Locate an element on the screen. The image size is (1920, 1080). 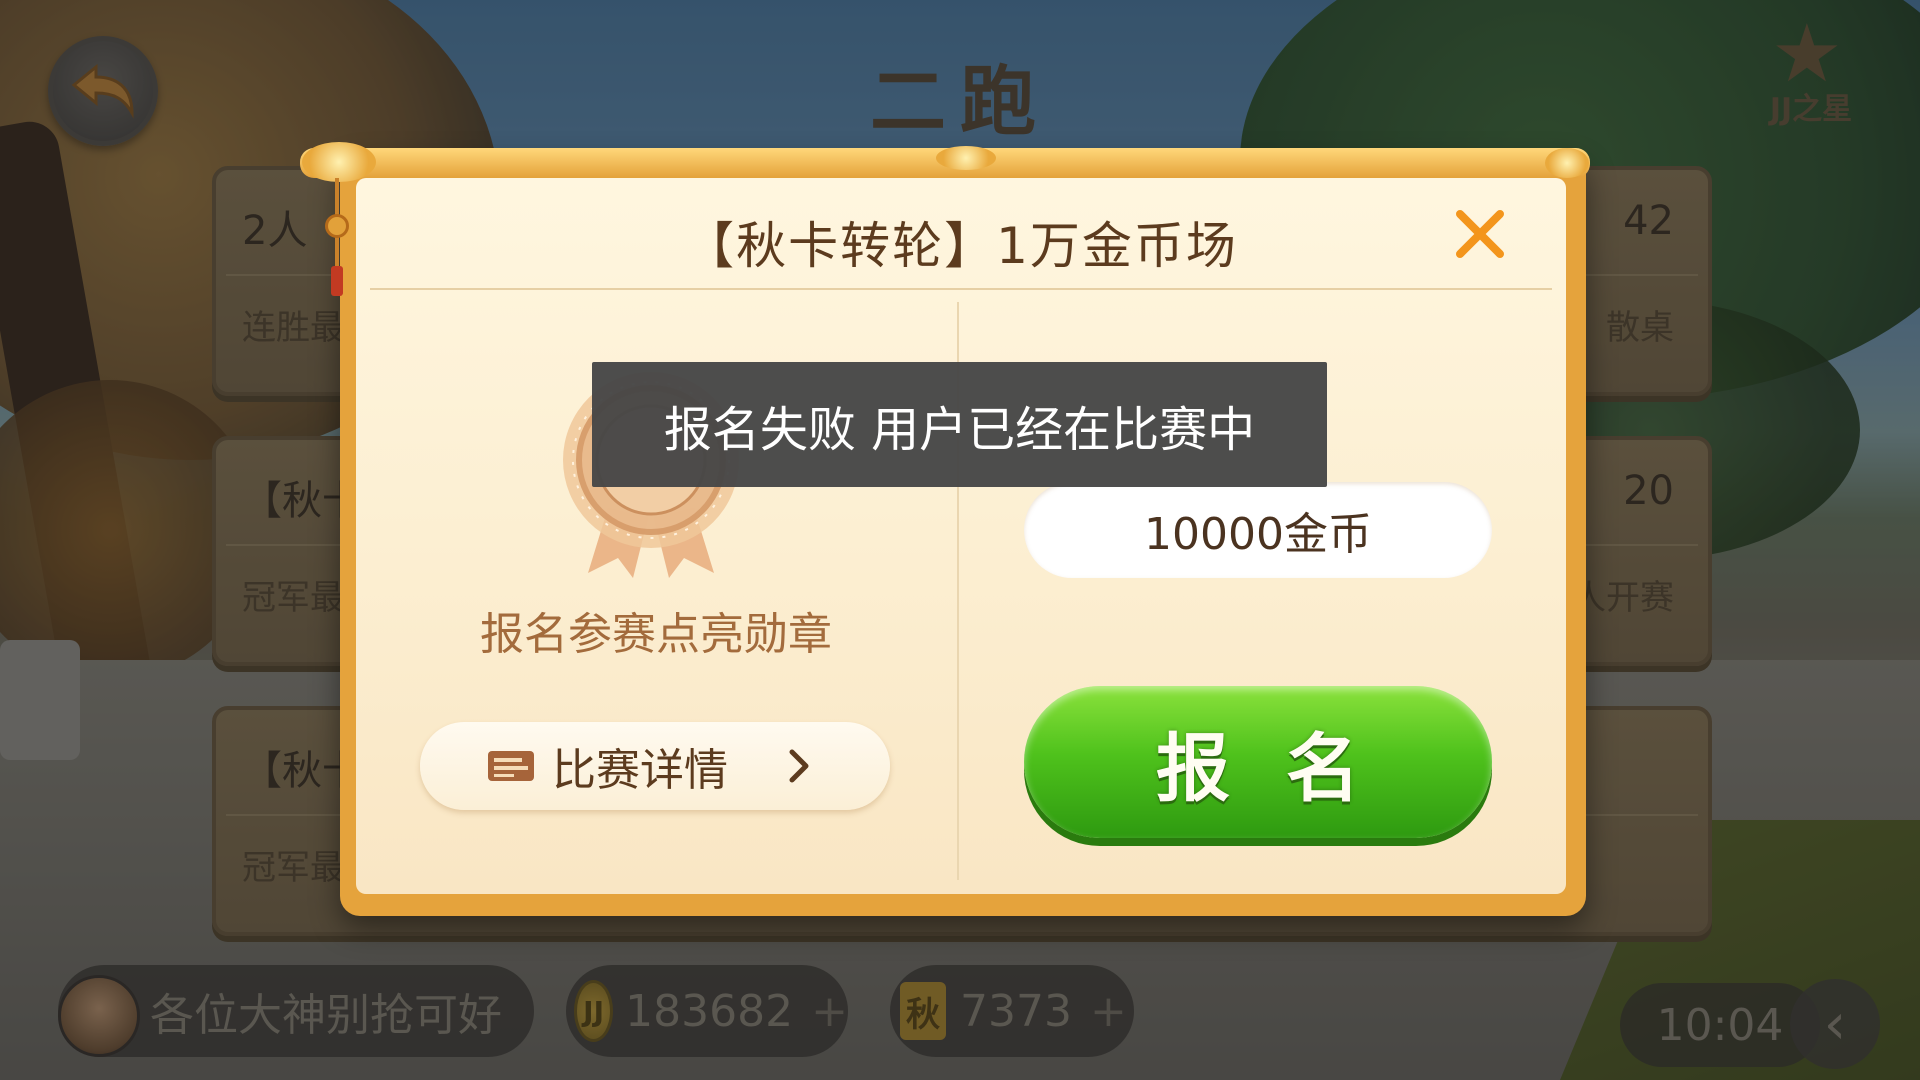
signup-label: 报名 is located at coordinates (1286, 768).